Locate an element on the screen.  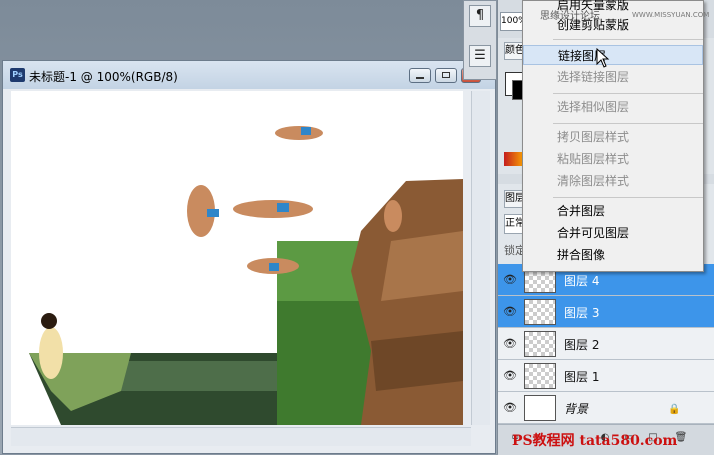
layer-row-3: 👁 图层 3 is located at coordinates (606, 312).